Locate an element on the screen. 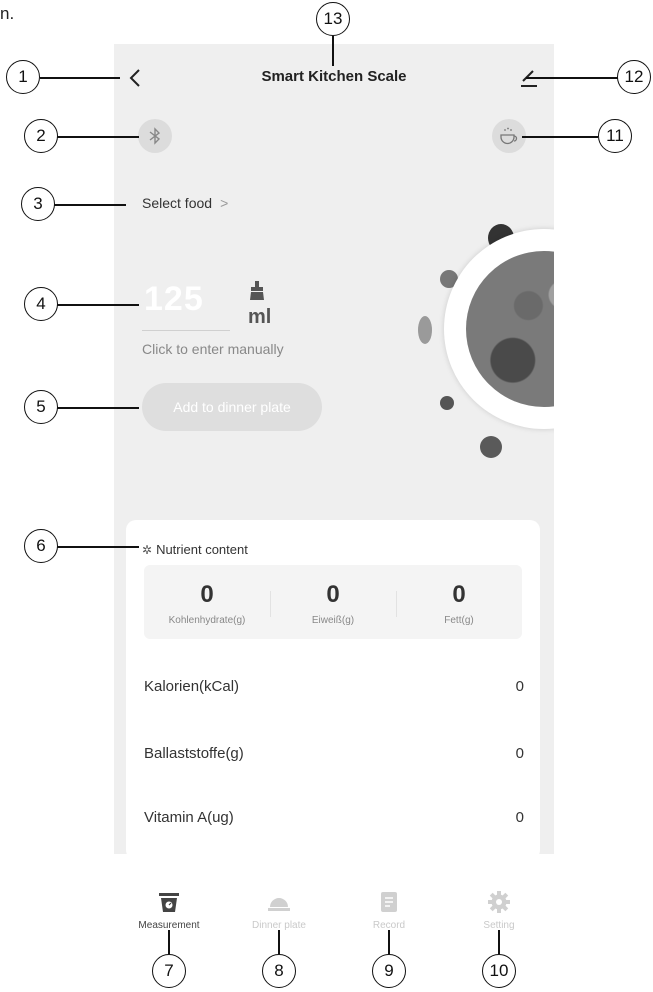 The image size is (653, 992). macro-fat: 0 Fett(g) is located at coordinates (459, 602).